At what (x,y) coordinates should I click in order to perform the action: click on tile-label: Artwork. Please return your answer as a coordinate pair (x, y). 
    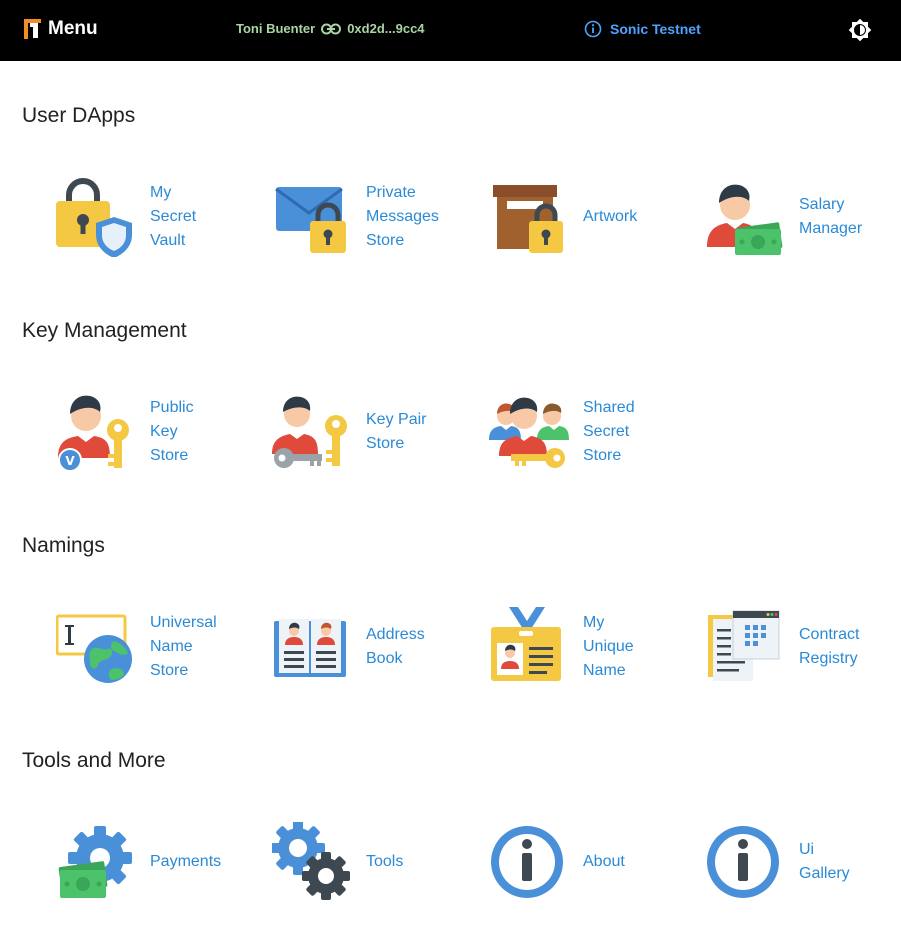
    Looking at the image, I should click on (610, 216).